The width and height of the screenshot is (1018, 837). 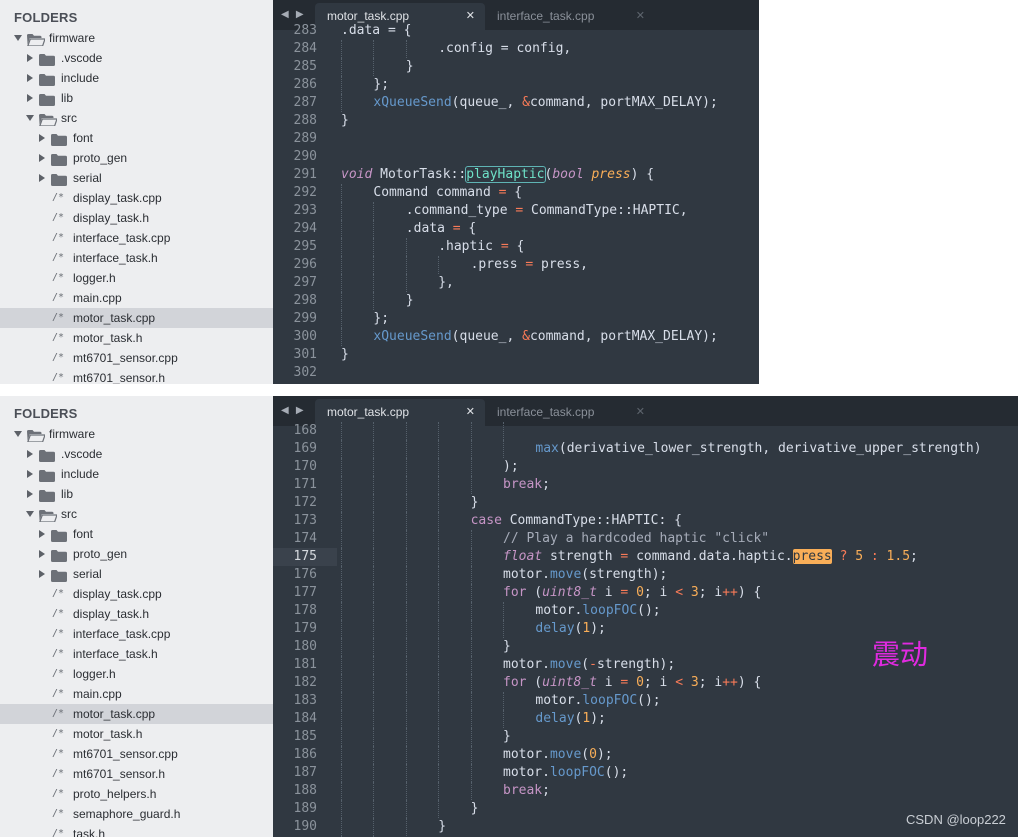 I want to click on code-token: delay, so click(x=555, y=718).